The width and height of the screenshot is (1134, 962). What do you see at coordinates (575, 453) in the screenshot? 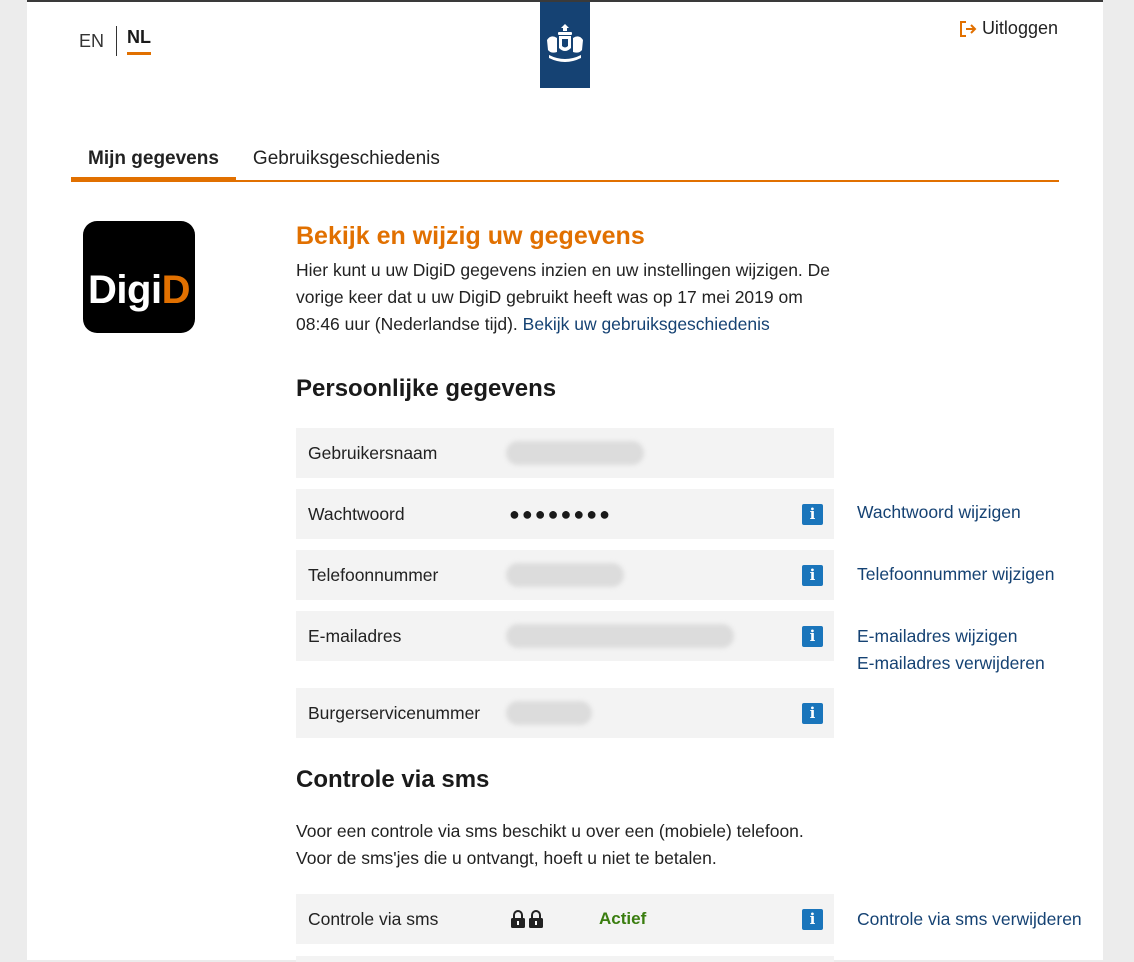
I see `username-value-blurred` at bounding box center [575, 453].